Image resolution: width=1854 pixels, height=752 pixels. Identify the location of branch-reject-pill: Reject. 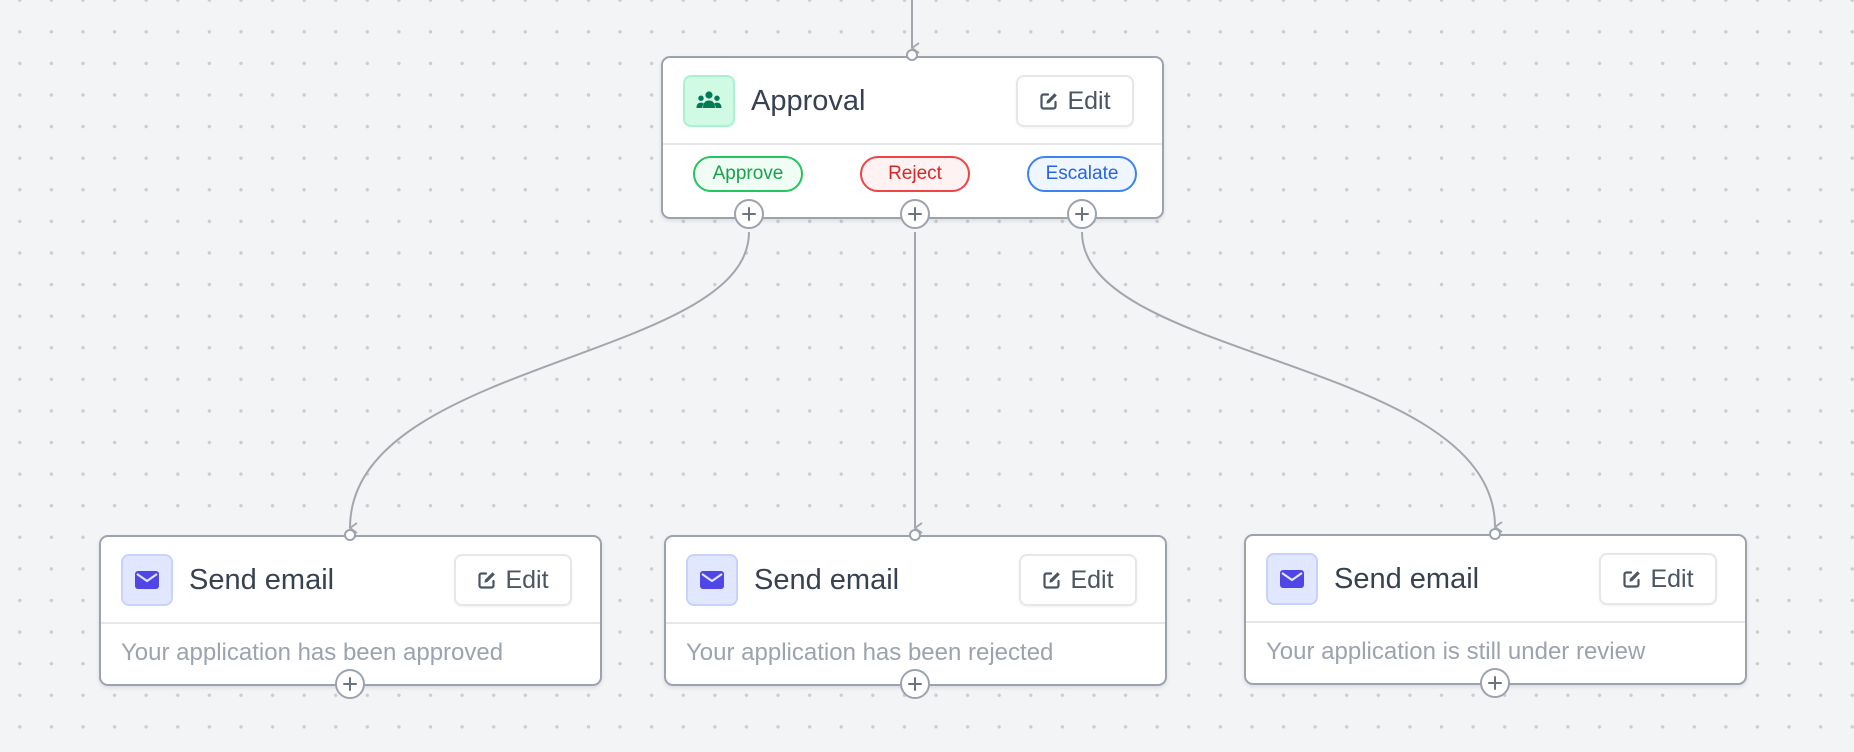
(915, 174).